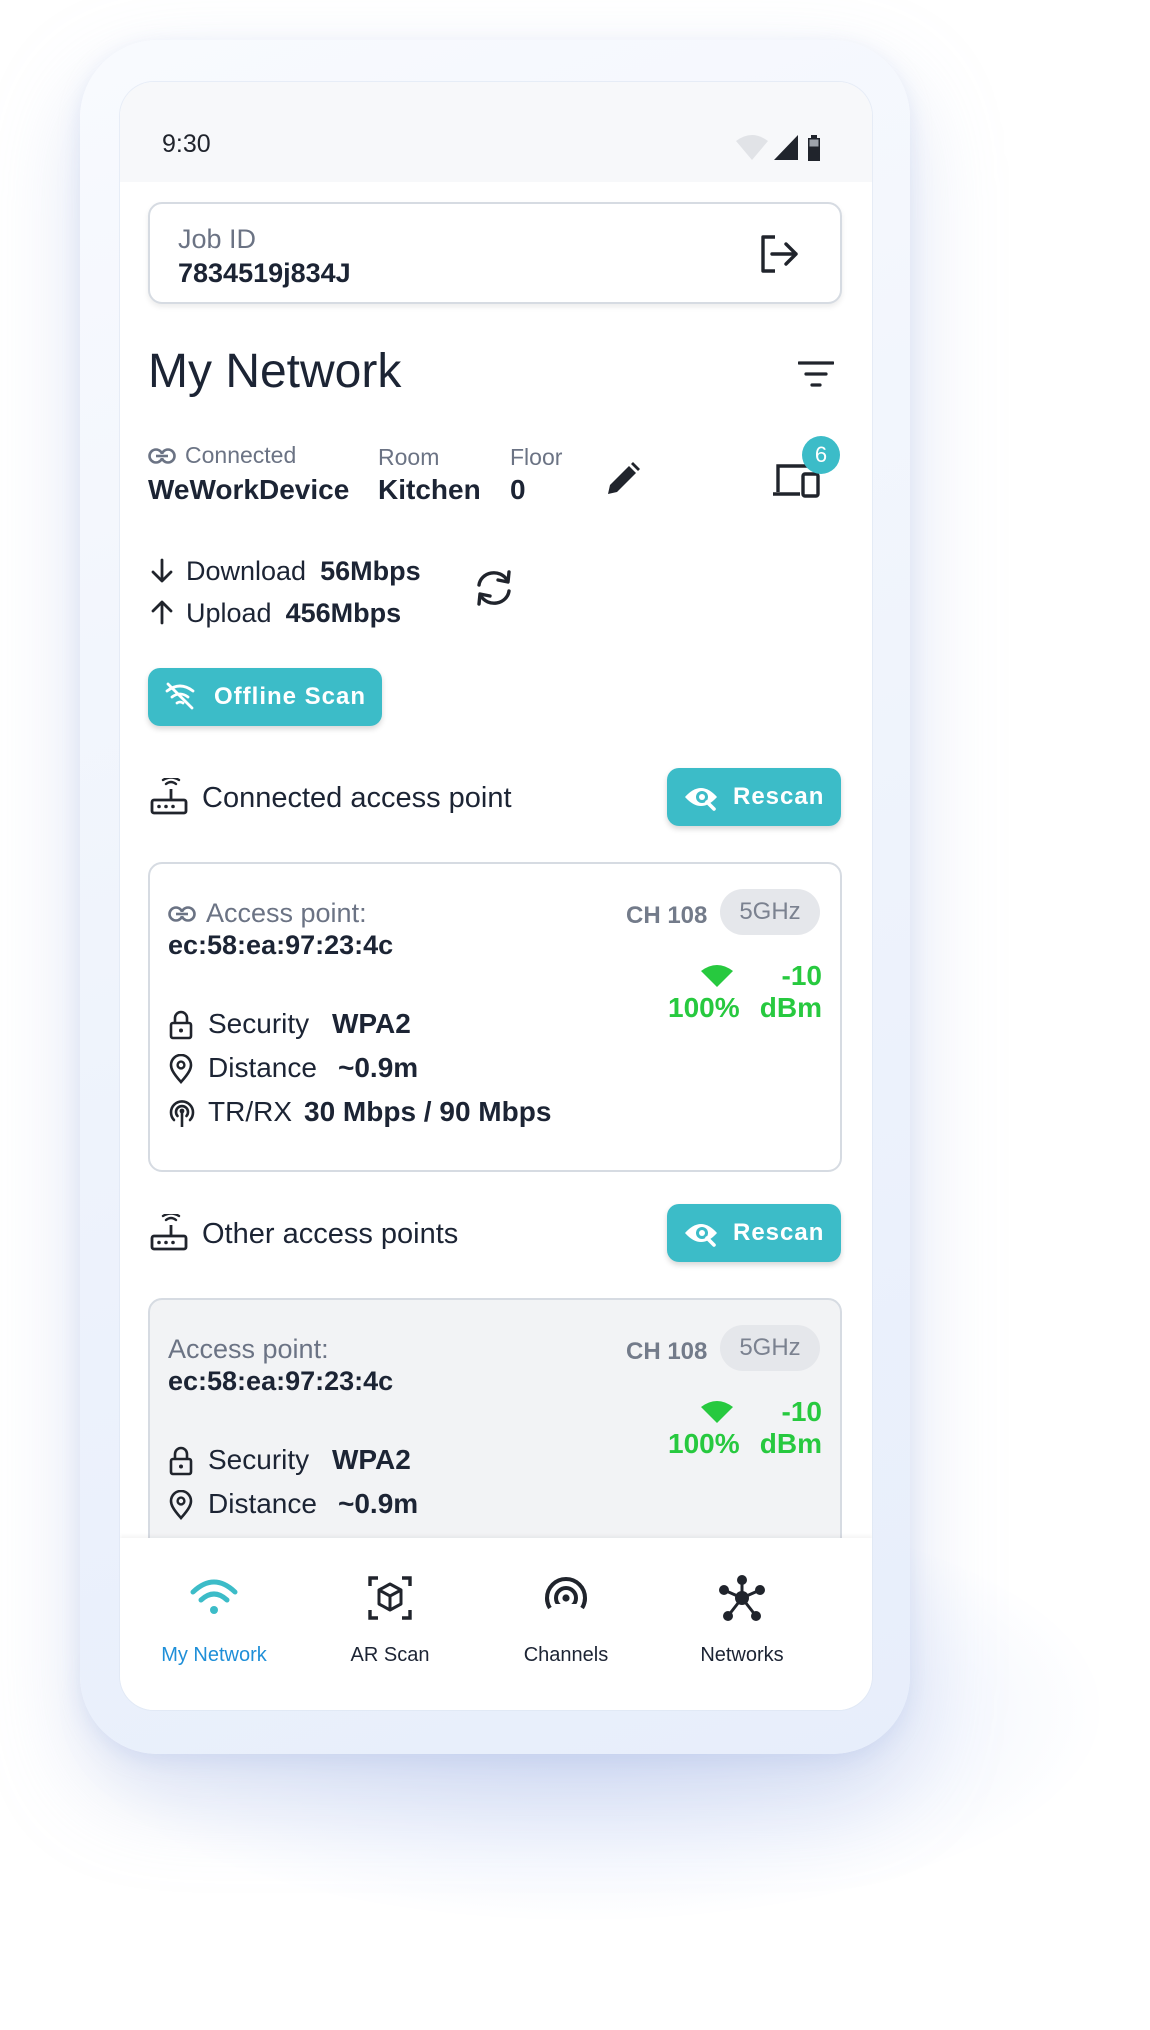 The height and width of the screenshot is (2030, 1150). What do you see at coordinates (343, 613) in the screenshot?
I see `upload-value: 456Mbps` at bounding box center [343, 613].